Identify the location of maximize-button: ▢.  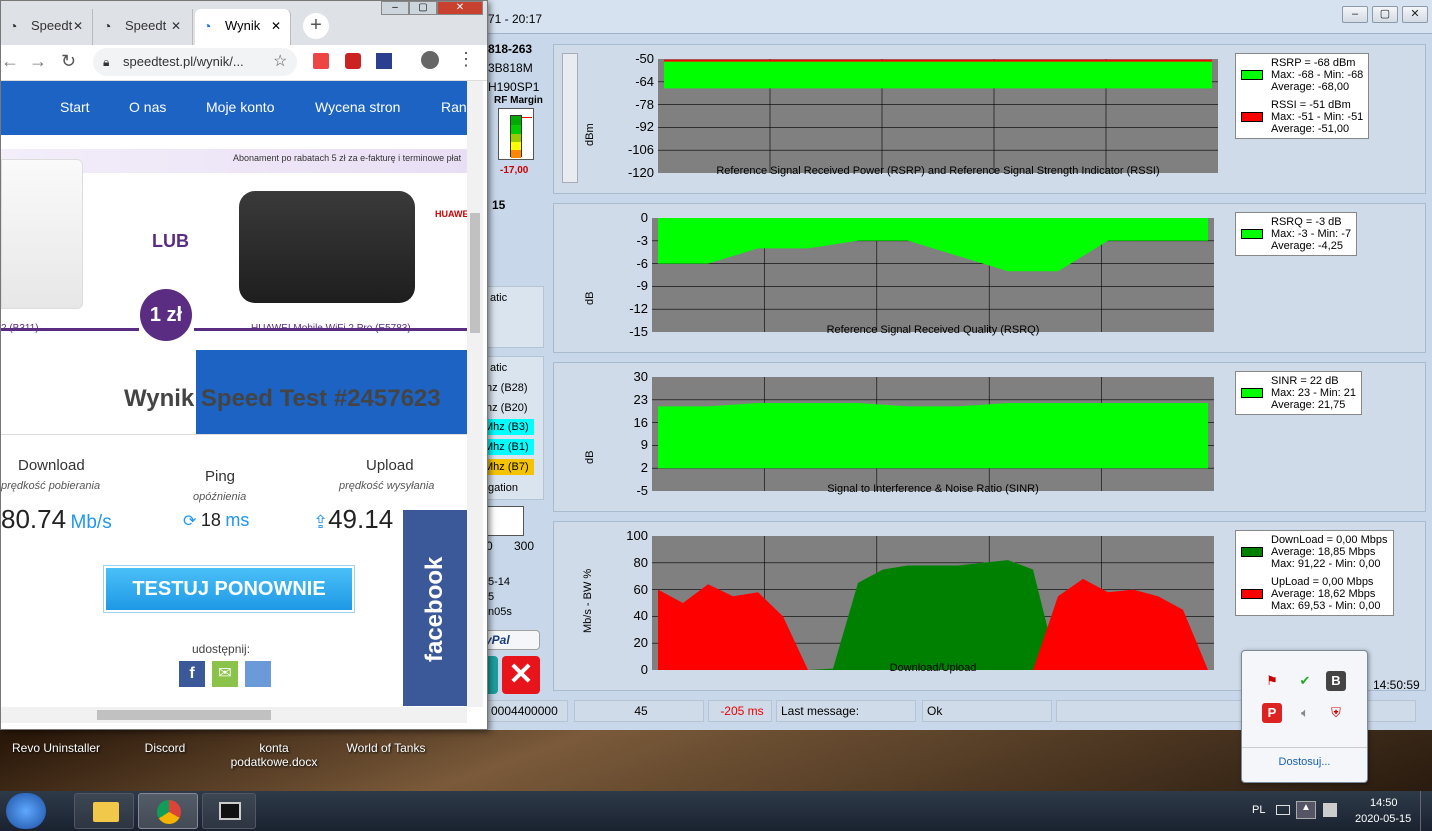
(1385, 14).